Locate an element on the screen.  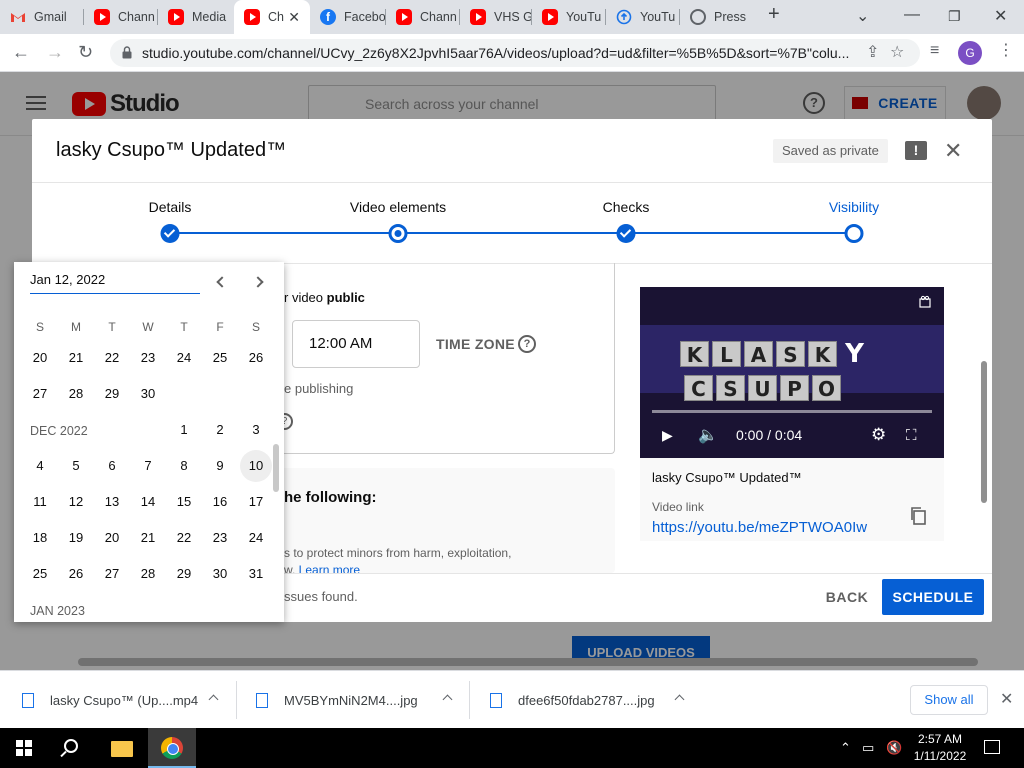
tray-chevron-icon: ⌃ is located at coordinates (845, 748).